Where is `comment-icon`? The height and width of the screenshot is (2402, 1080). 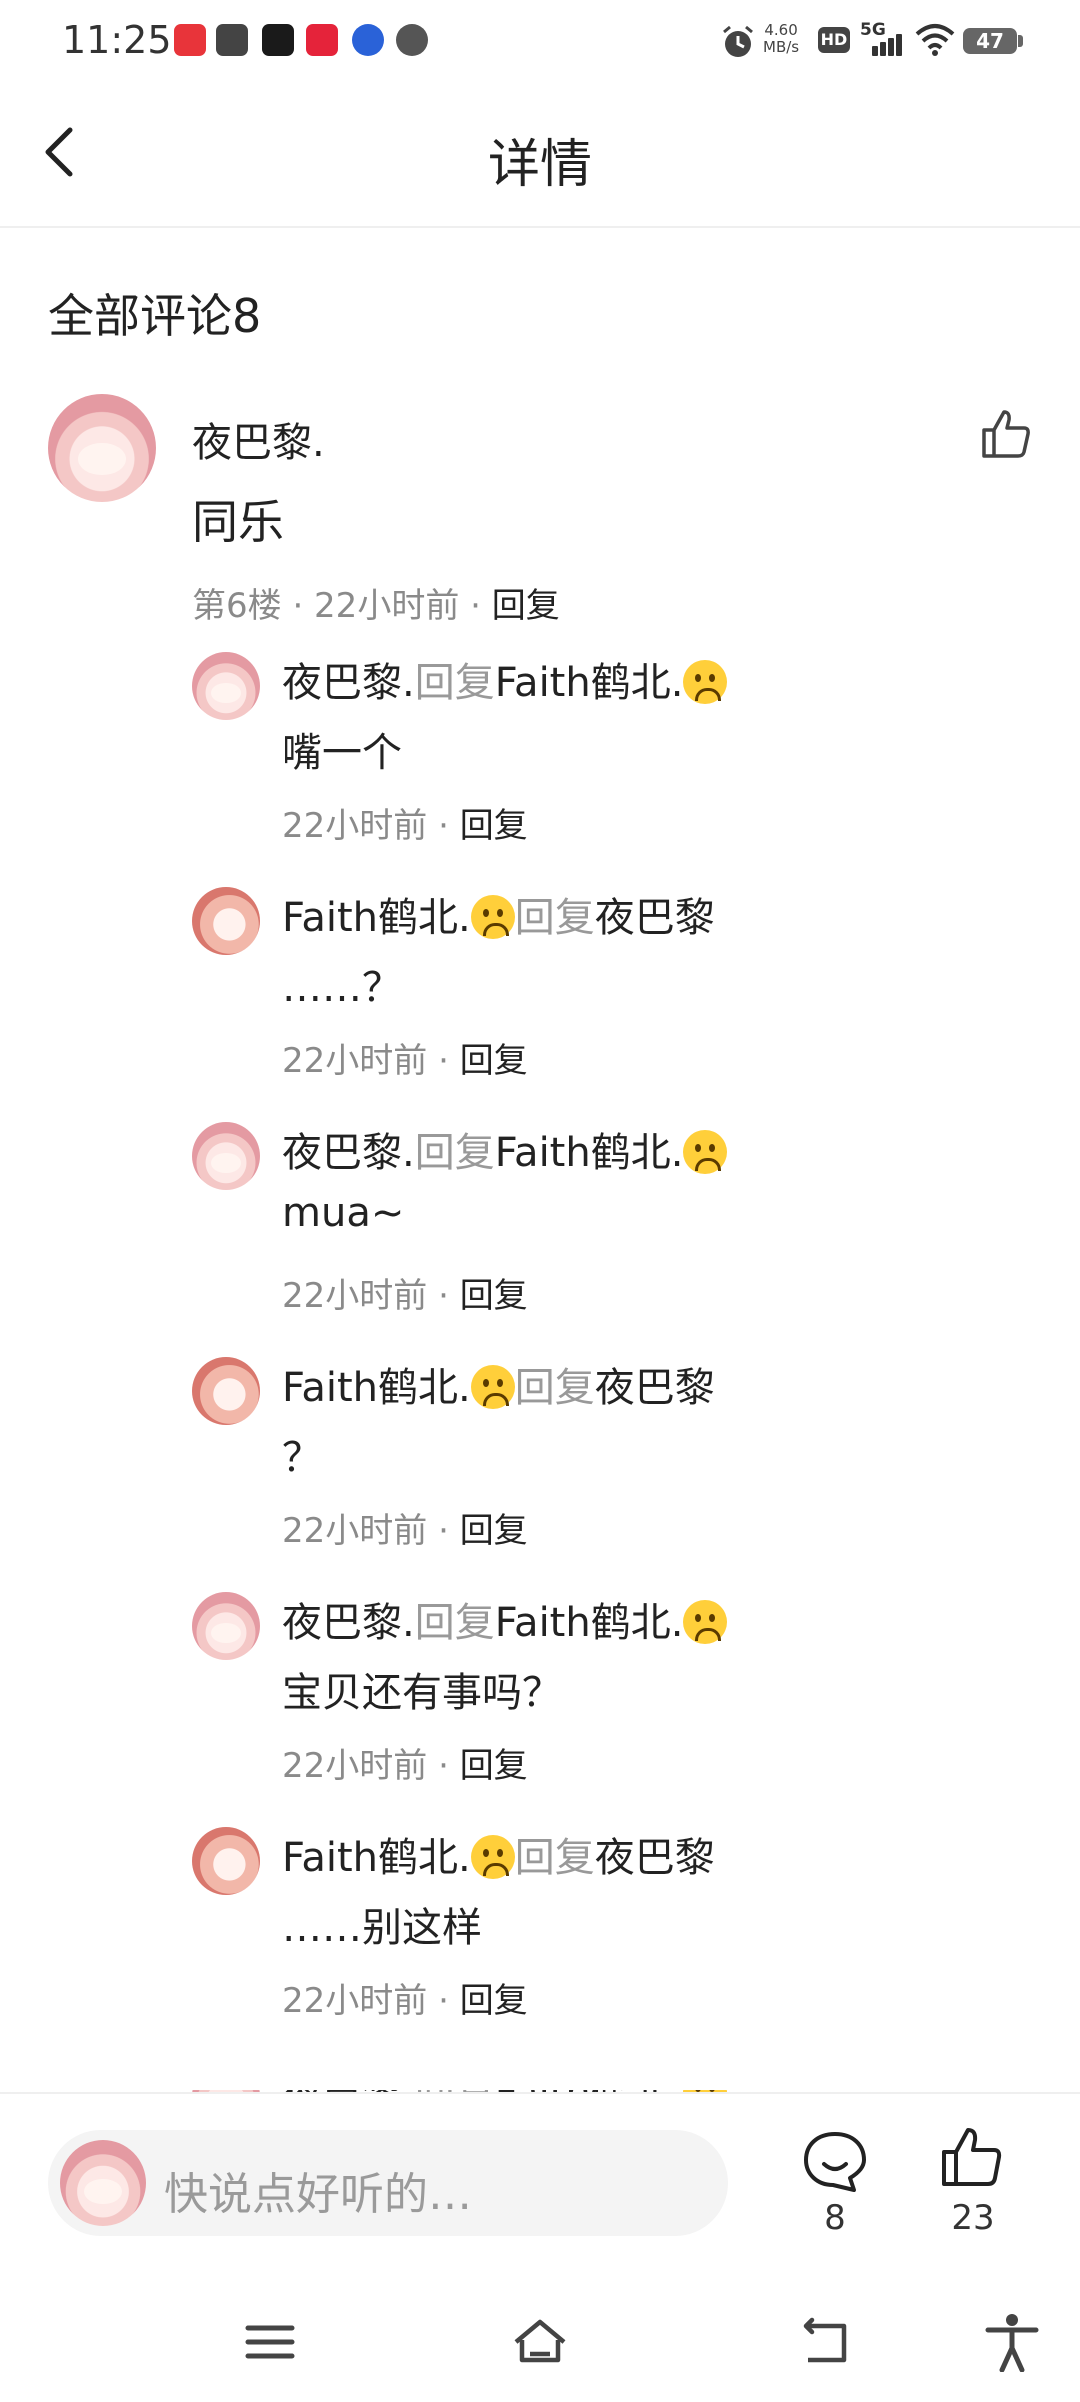 comment-icon is located at coordinates (835, 2162).